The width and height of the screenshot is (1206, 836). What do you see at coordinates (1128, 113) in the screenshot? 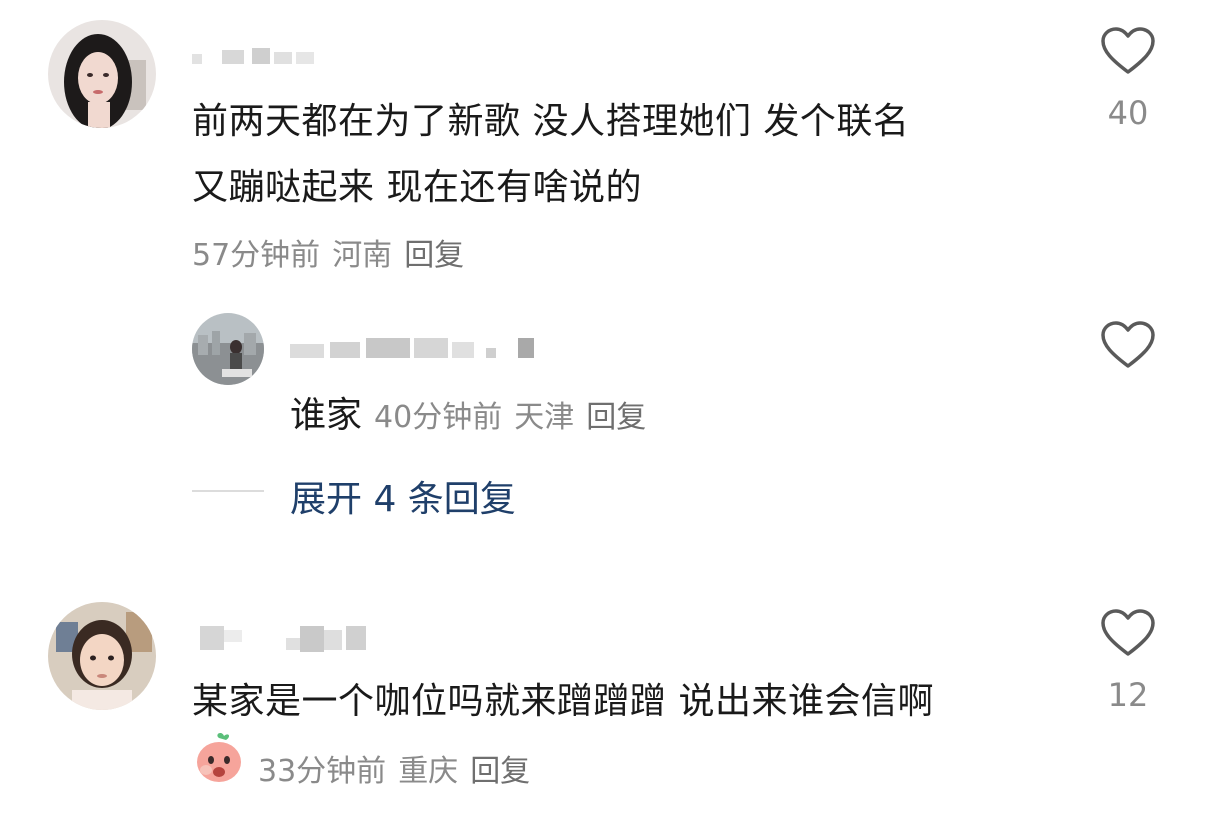
I see `like-count: 40` at bounding box center [1128, 113].